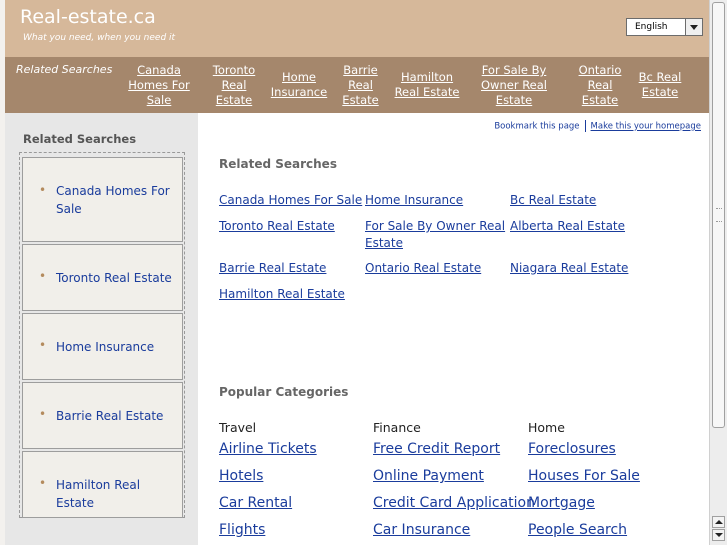 Image resolution: width=727 pixels, height=545 pixels. I want to click on category-link: Car Rental, so click(255, 503).